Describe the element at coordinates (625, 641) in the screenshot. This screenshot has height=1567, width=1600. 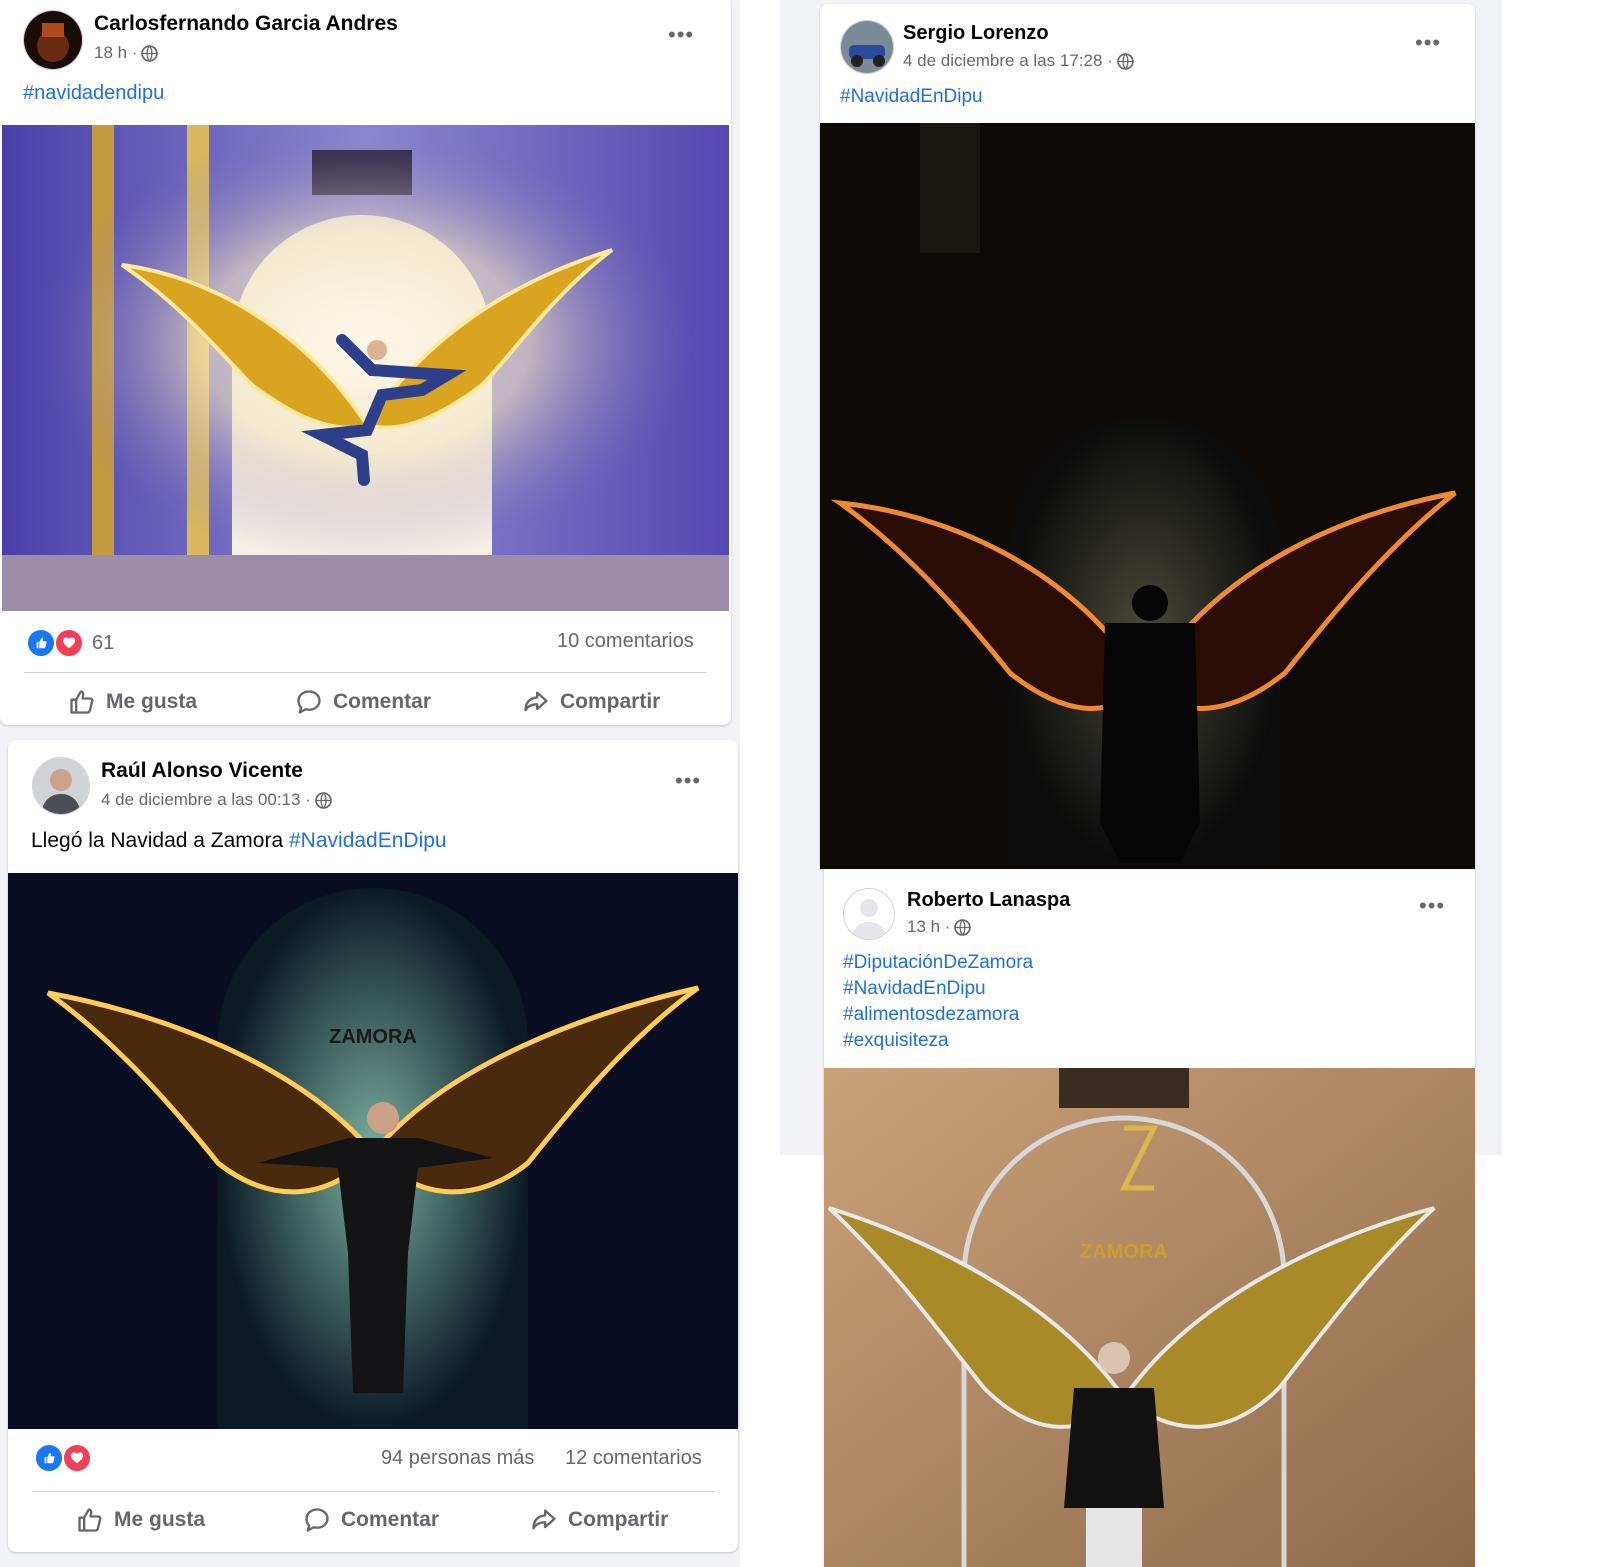
I see `comment-count: 10 comentarios` at that location.